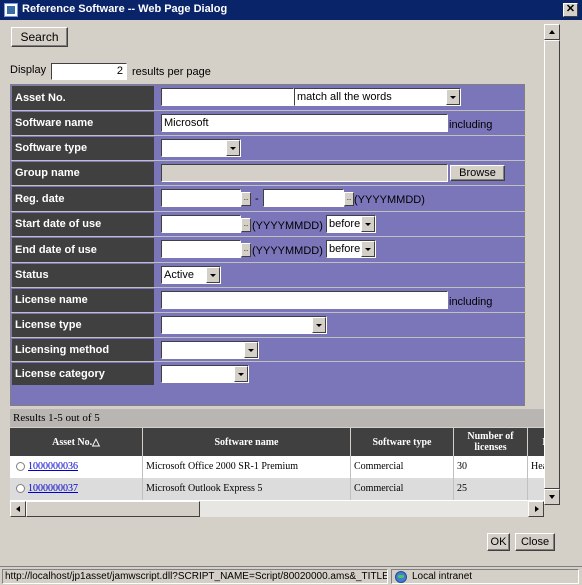 Image resolution: width=582 pixels, height=585 pixels. I want to click on row-asset-no: Asset No. match all the words, so click(268, 98).